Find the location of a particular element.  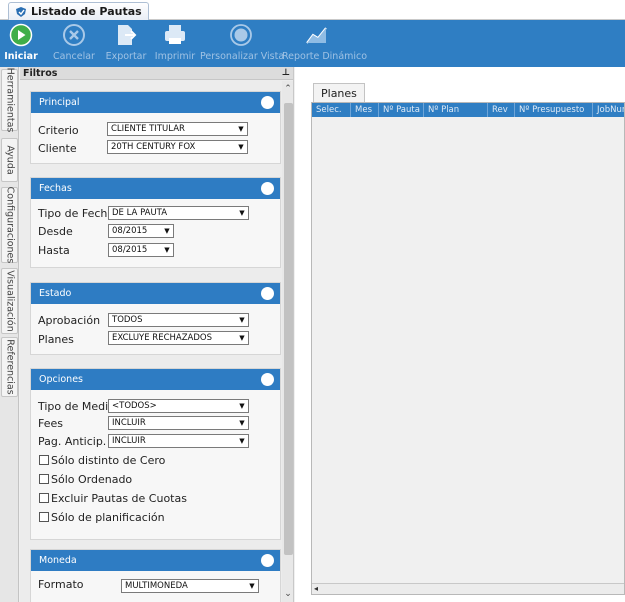

reporte-dinamico-label: Reporte Dinámico is located at coordinates (325, 56).